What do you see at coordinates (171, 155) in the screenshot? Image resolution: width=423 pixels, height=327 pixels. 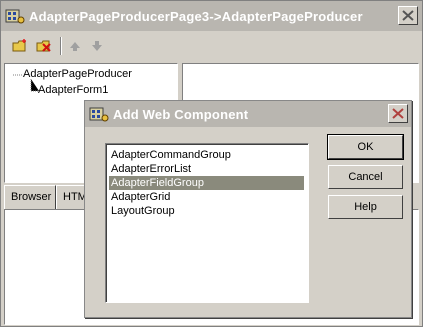 I see `list-item-adapter-command-group: AdapterCommandGroup` at bounding box center [171, 155].